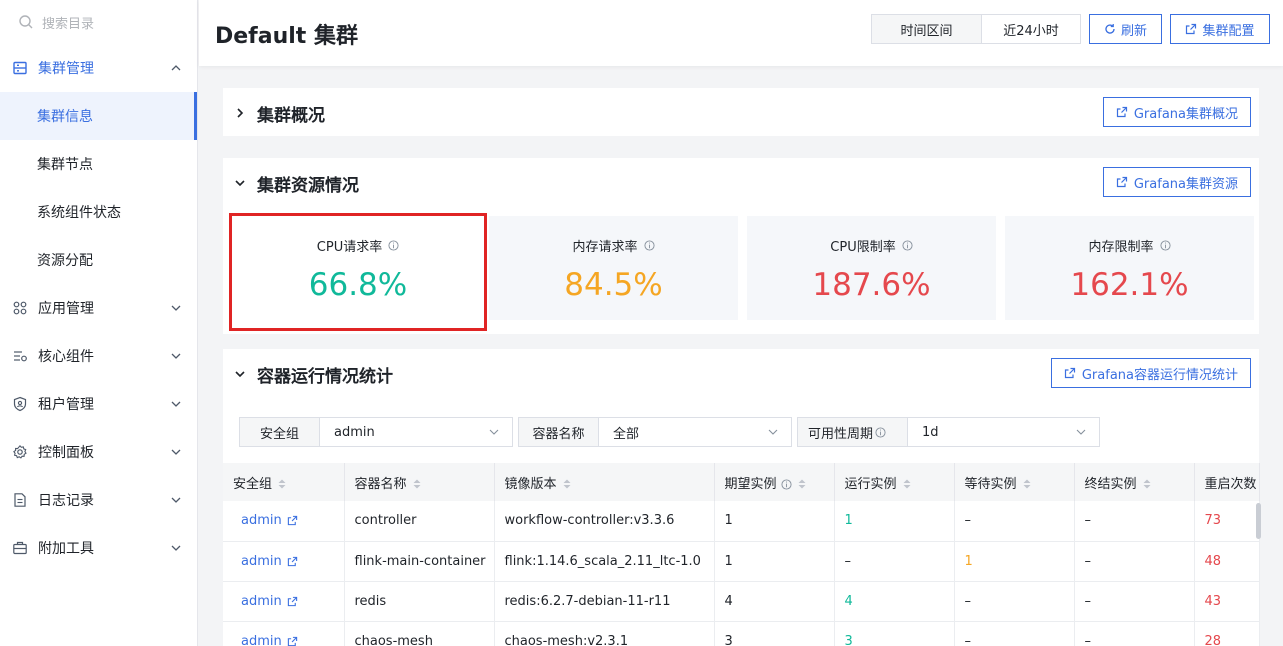 Image resolution: width=1283 pixels, height=646 pixels. Describe the element at coordinates (98, 22) in the screenshot. I see `sidebar-search: 搜索目录` at that location.